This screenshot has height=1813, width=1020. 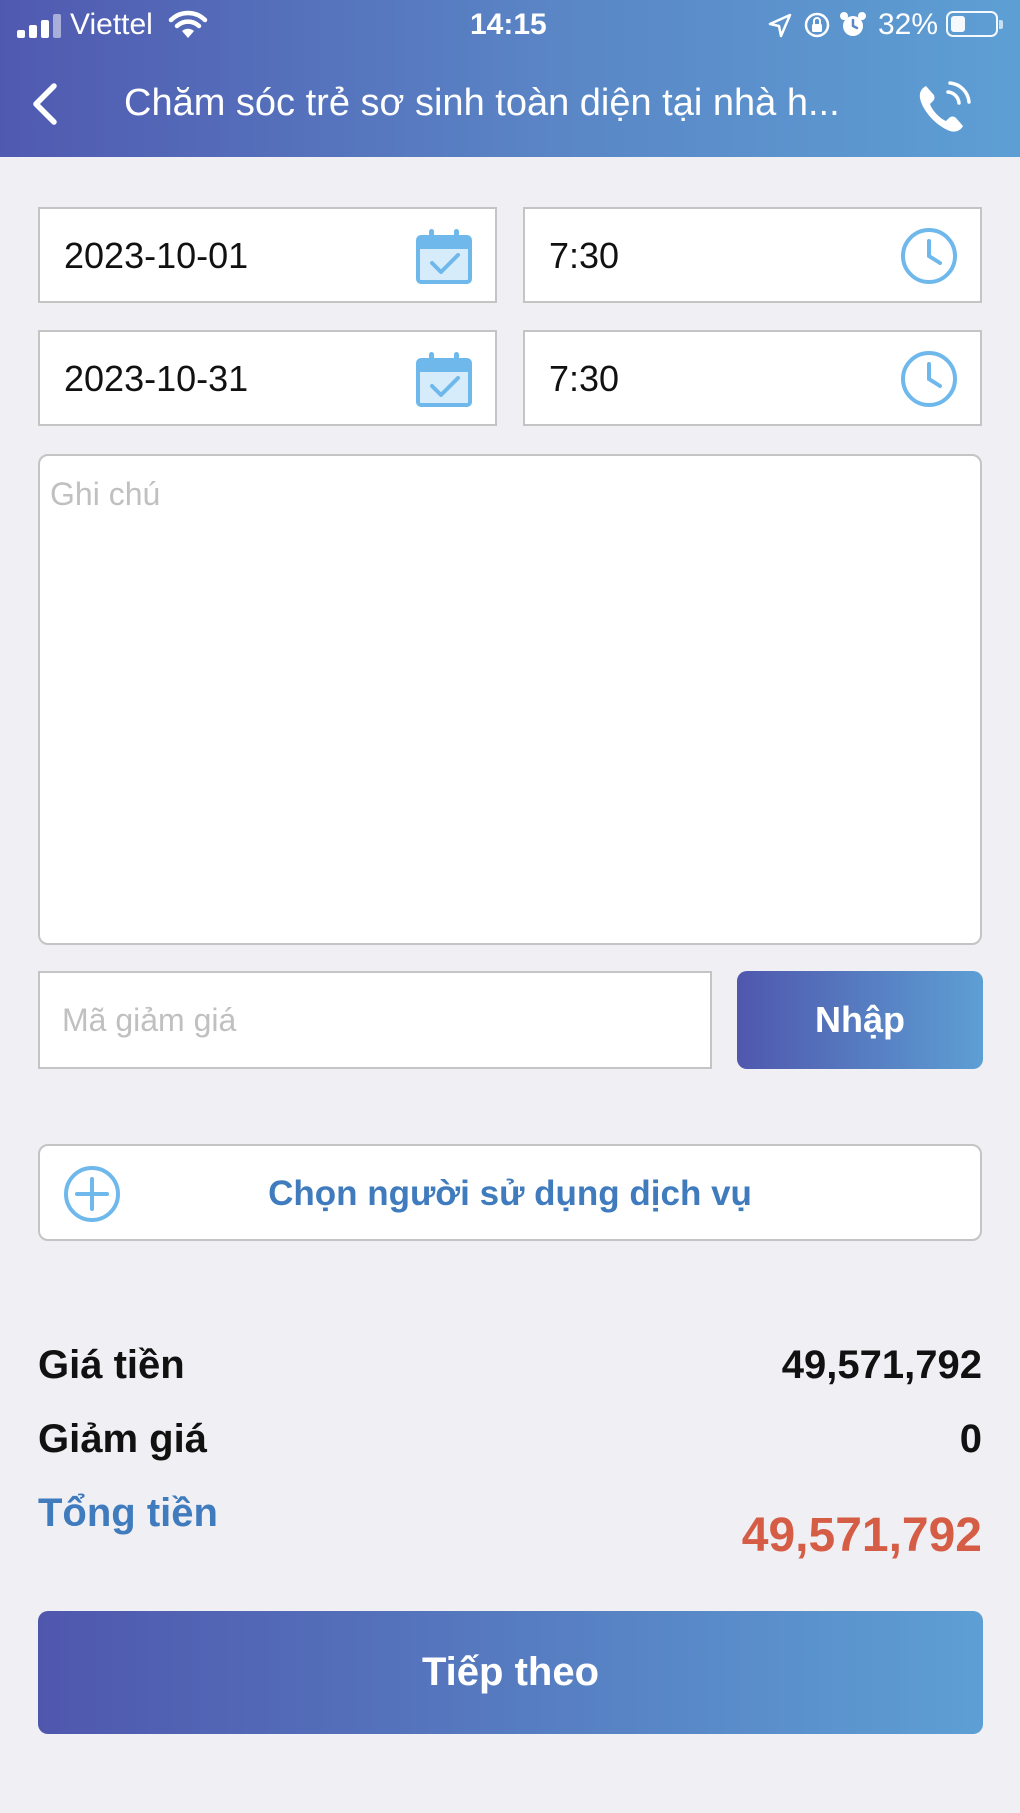 I want to click on choose-user-label: Chọn người sử dụng dịch vụ, so click(x=510, y=1193).